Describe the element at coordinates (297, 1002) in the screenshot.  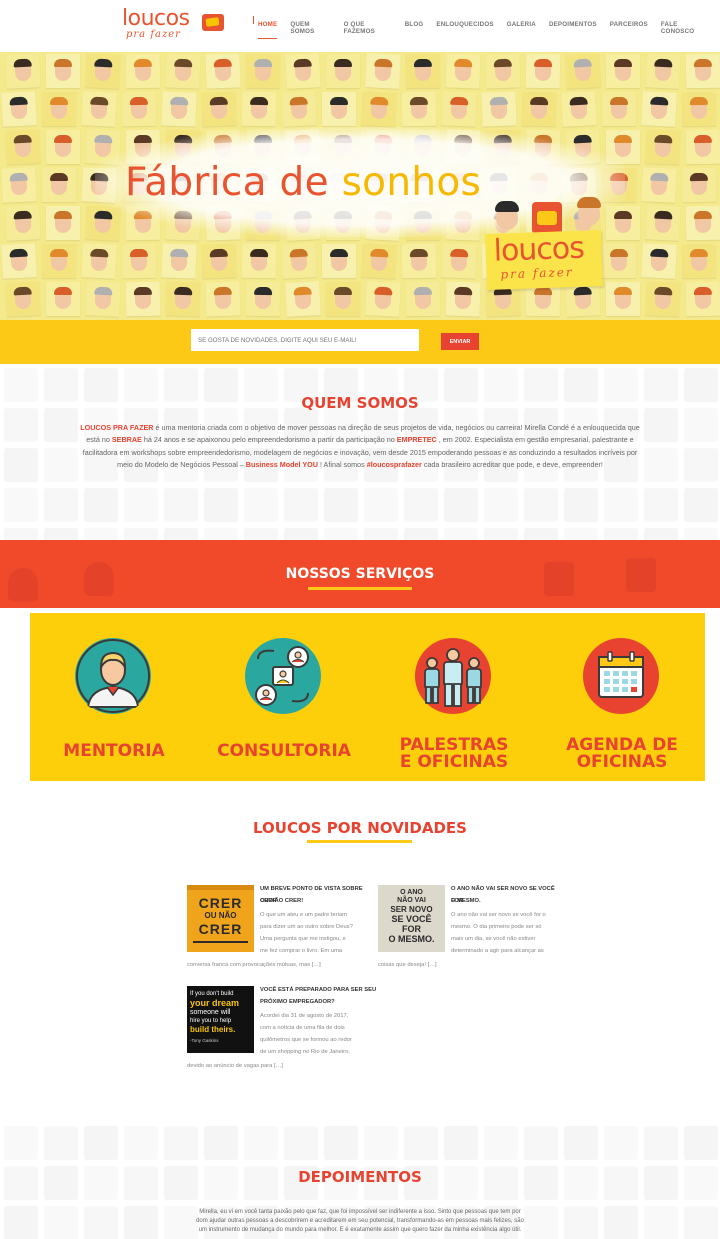
I see `post-title: PRÓXIMO EMPREGADOR?` at that location.